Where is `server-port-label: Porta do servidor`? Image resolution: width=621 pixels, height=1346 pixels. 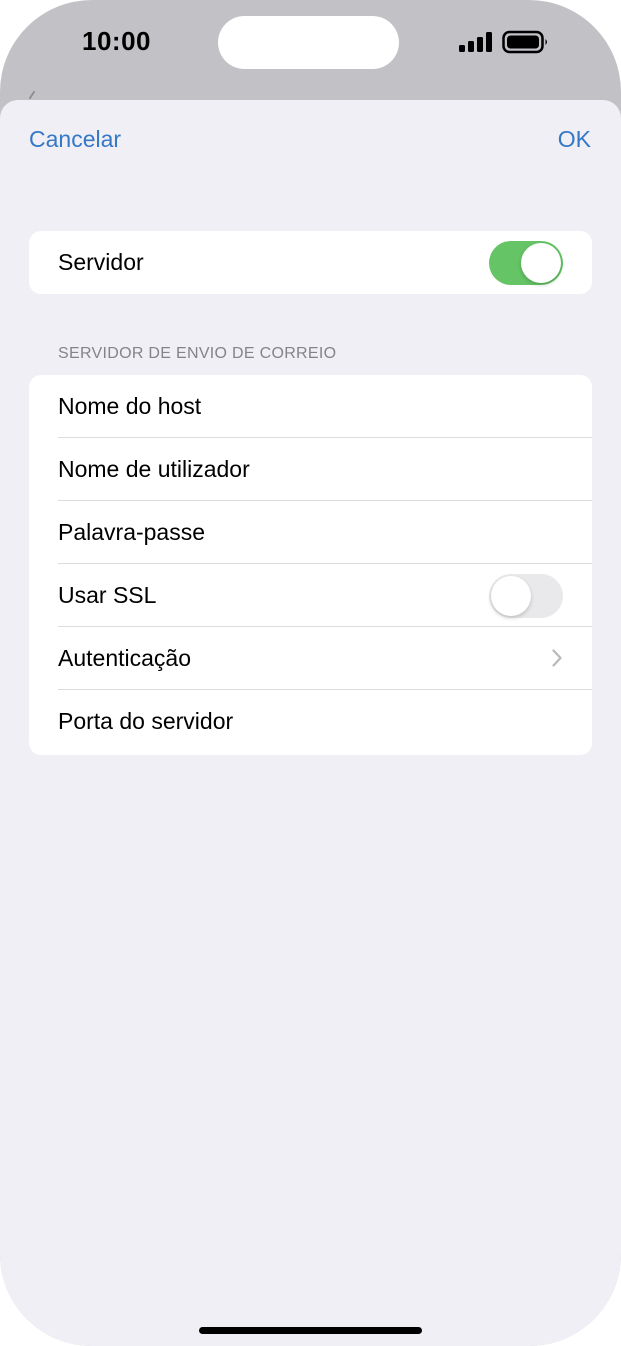
server-port-label: Porta do servidor is located at coordinates (146, 721).